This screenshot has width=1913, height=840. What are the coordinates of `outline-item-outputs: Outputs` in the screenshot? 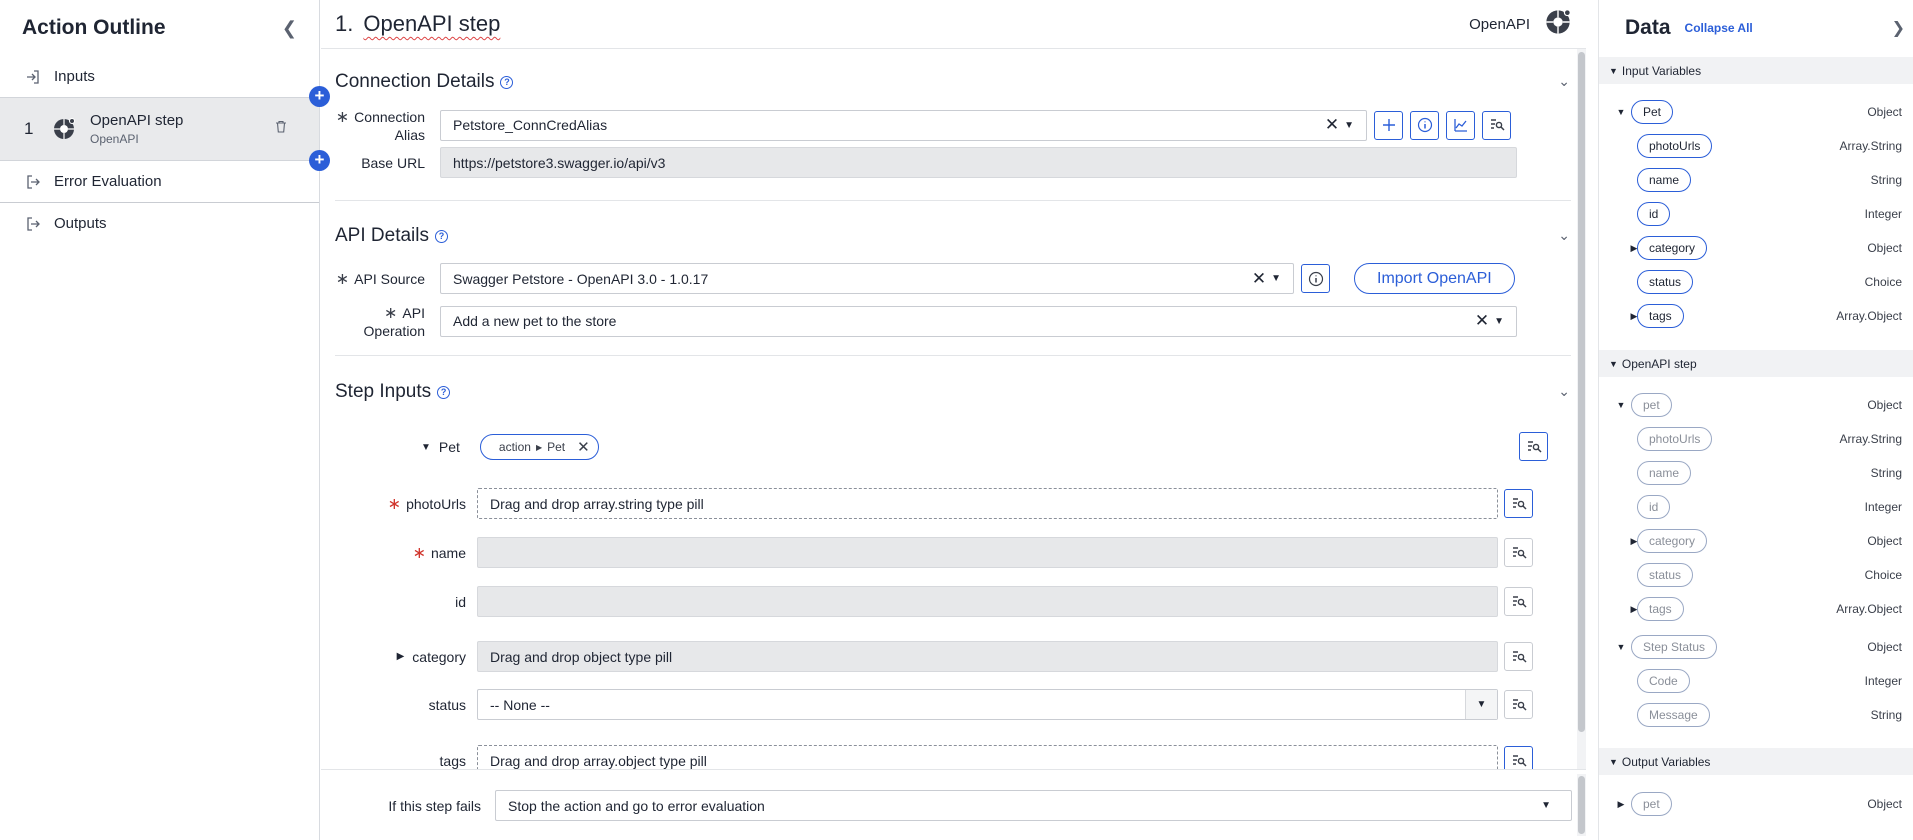 It's located at (159, 223).